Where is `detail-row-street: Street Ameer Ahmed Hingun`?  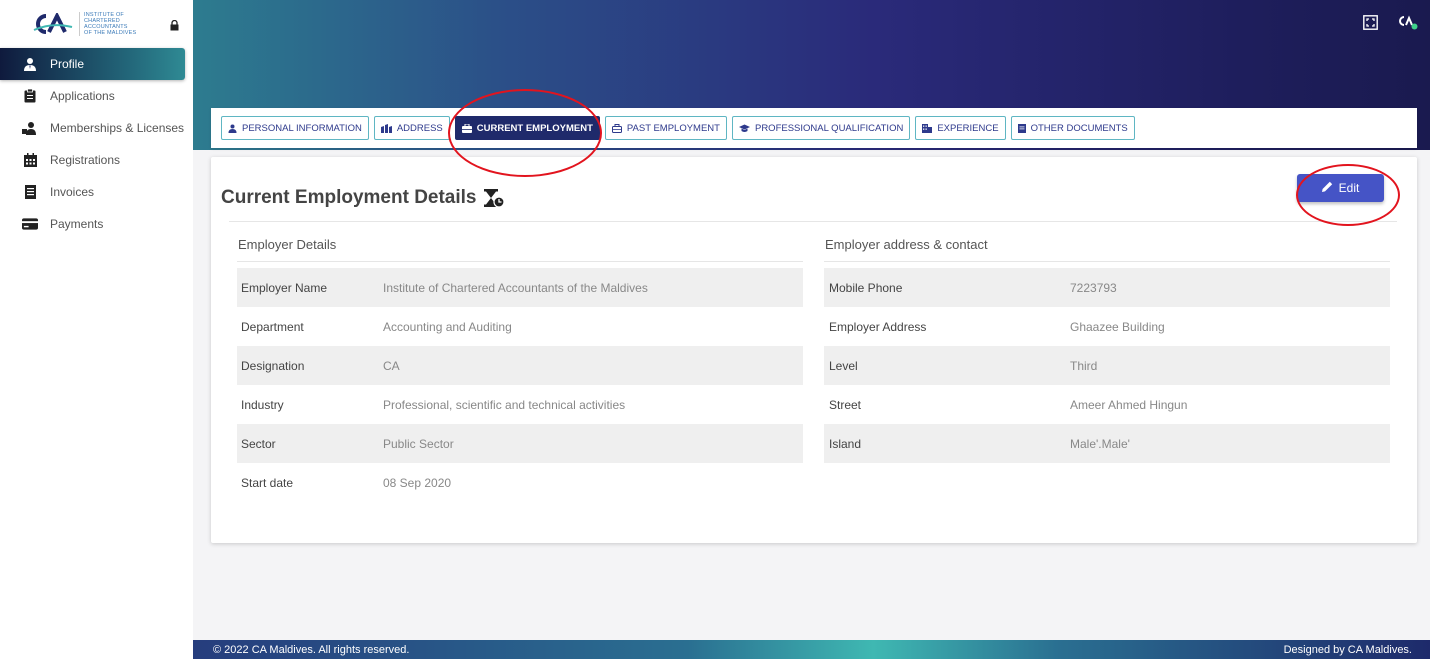
detail-row-street: Street Ameer Ahmed Hingun is located at coordinates (1008, 404).